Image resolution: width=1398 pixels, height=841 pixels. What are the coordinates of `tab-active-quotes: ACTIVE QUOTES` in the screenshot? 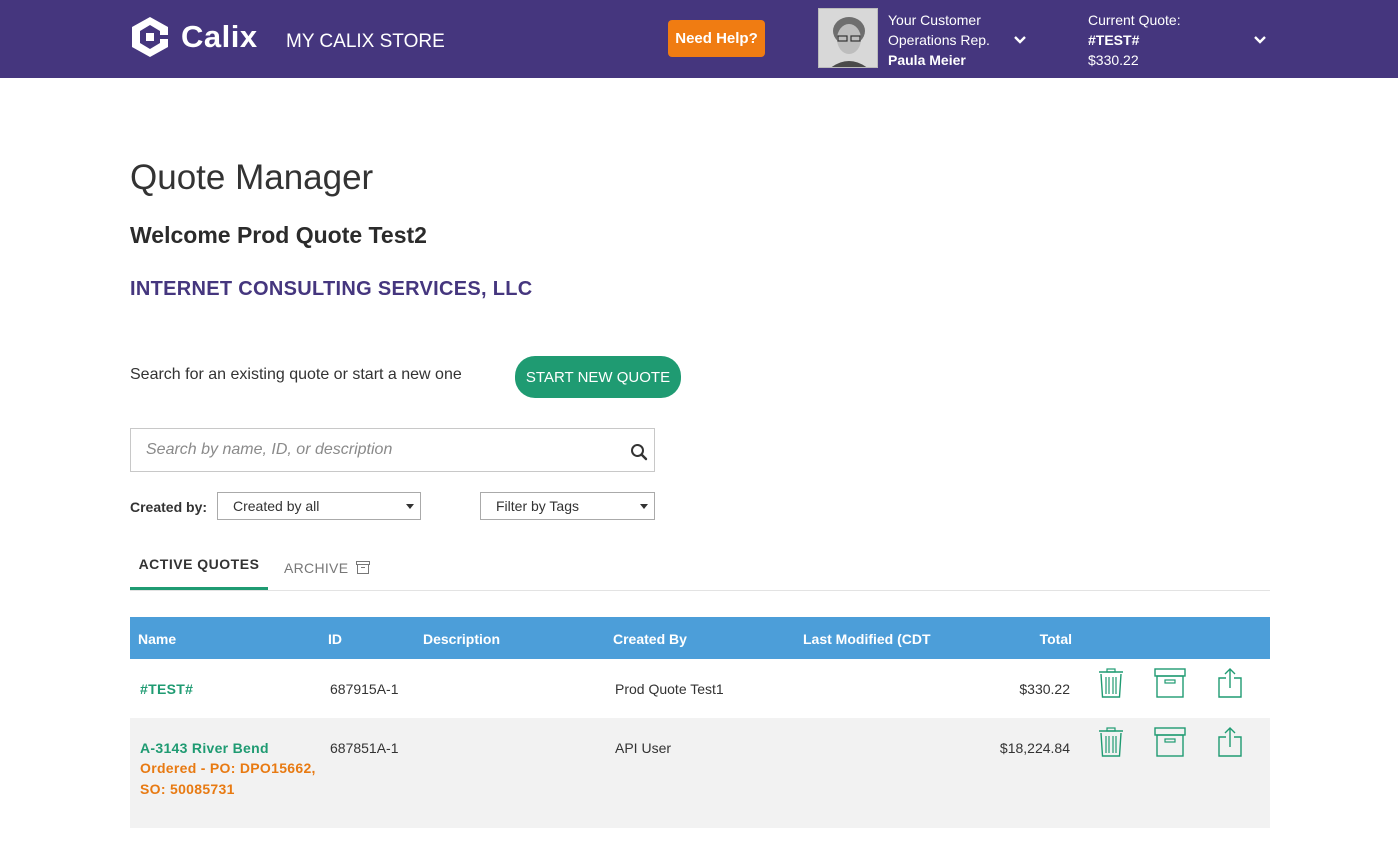 It's located at (199, 567).